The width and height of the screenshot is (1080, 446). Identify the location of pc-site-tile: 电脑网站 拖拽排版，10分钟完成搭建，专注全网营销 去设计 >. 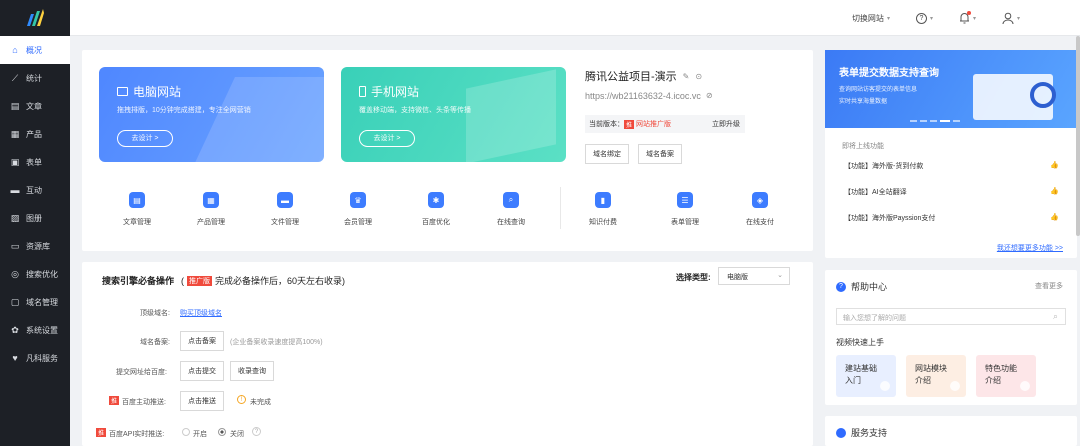
(211, 114).